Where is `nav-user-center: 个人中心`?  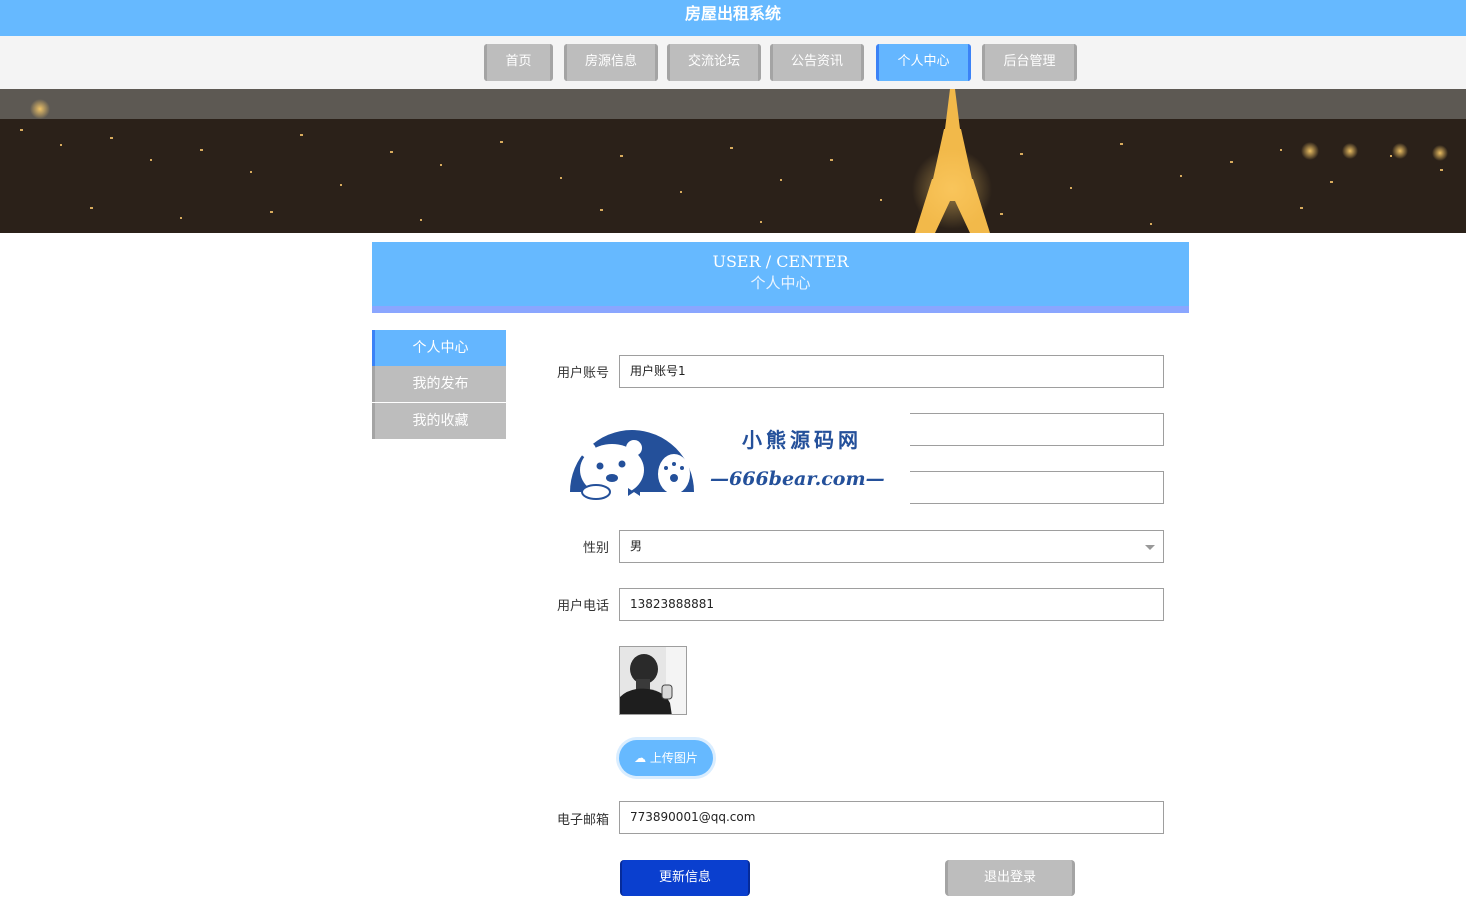 nav-user-center: 个人中心 is located at coordinates (923, 62).